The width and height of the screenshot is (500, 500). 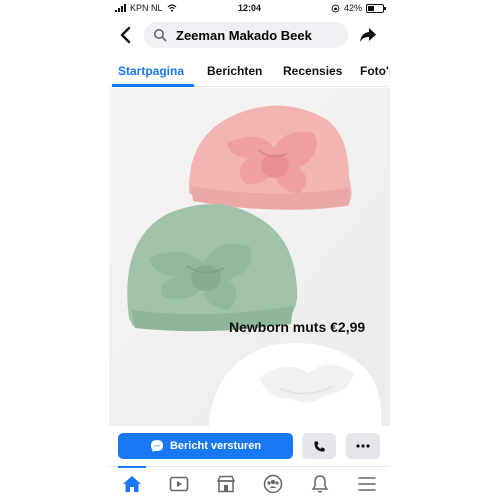 I want to click on video-icon, so click(x=179, y=484).